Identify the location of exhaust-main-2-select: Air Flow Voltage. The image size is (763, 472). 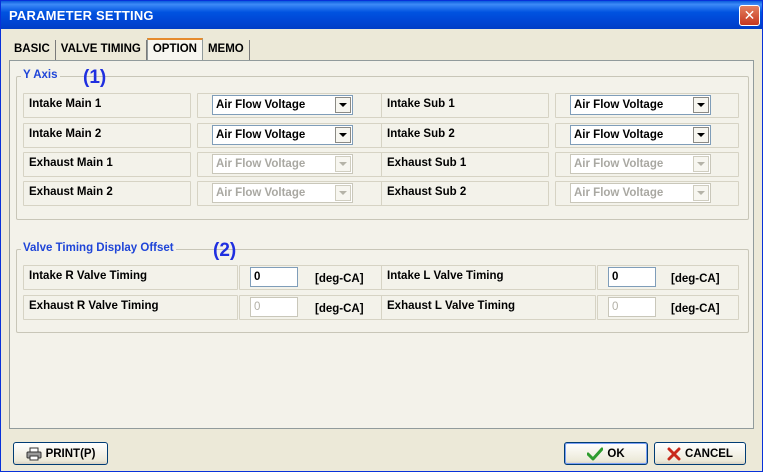
(282, 193).